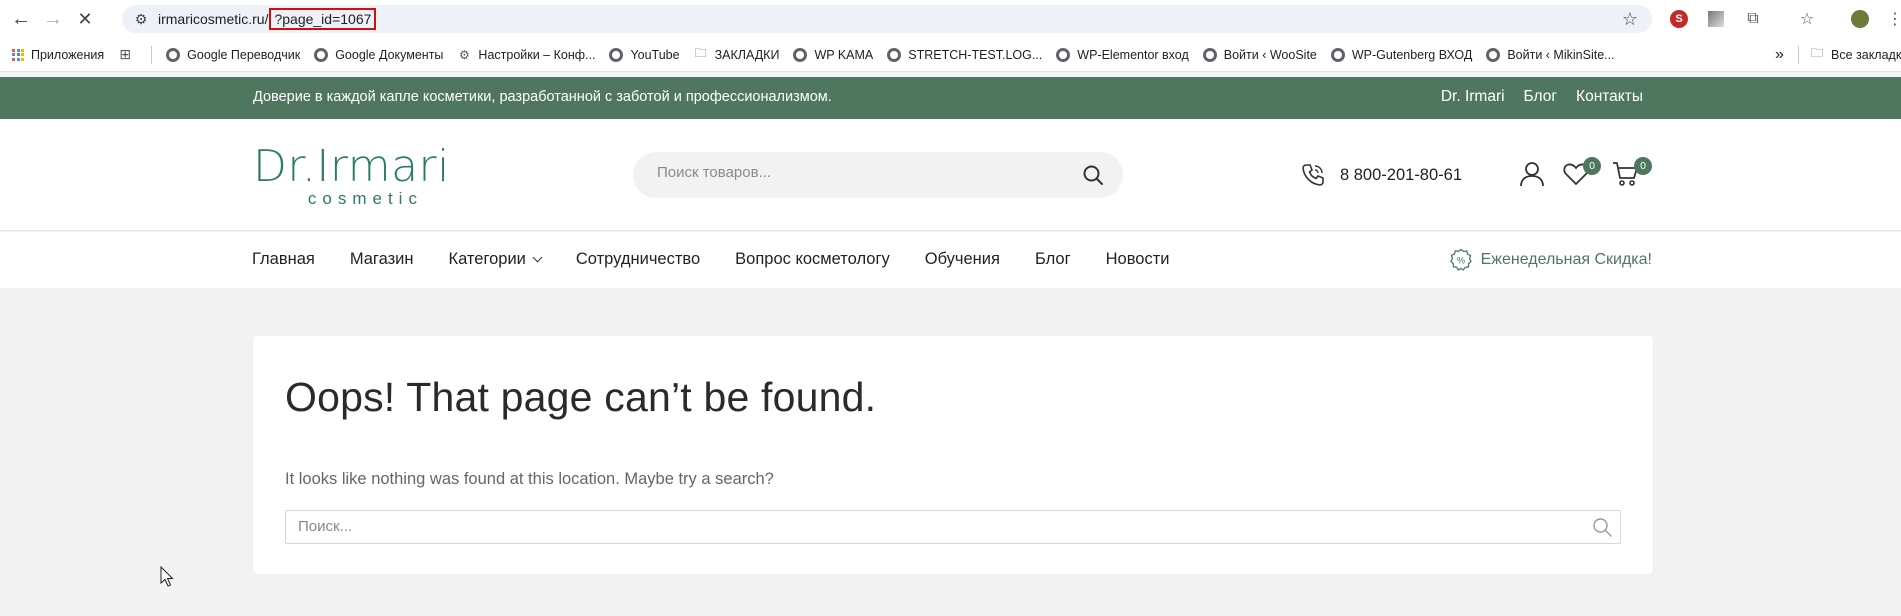 Image resolution: width=1901 pixels, height=616 pixels. What do you see at coordinates (1609, 97) in the screenshot?
I see `topbar-link-contacts: Контакты` at bounding box center [1609, 97].